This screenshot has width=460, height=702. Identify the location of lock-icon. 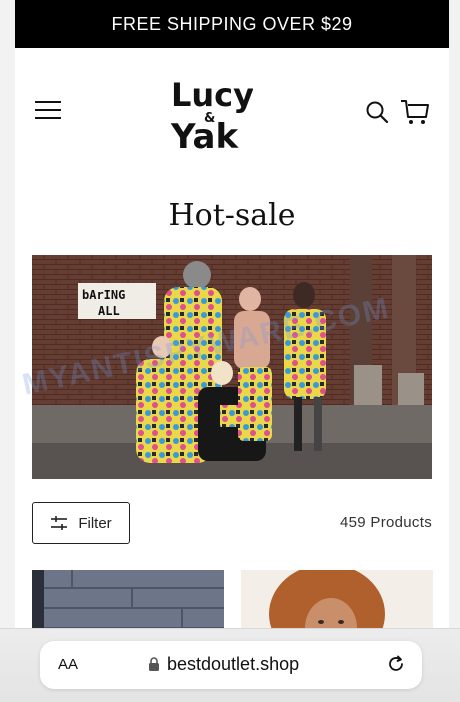
(154, 664).